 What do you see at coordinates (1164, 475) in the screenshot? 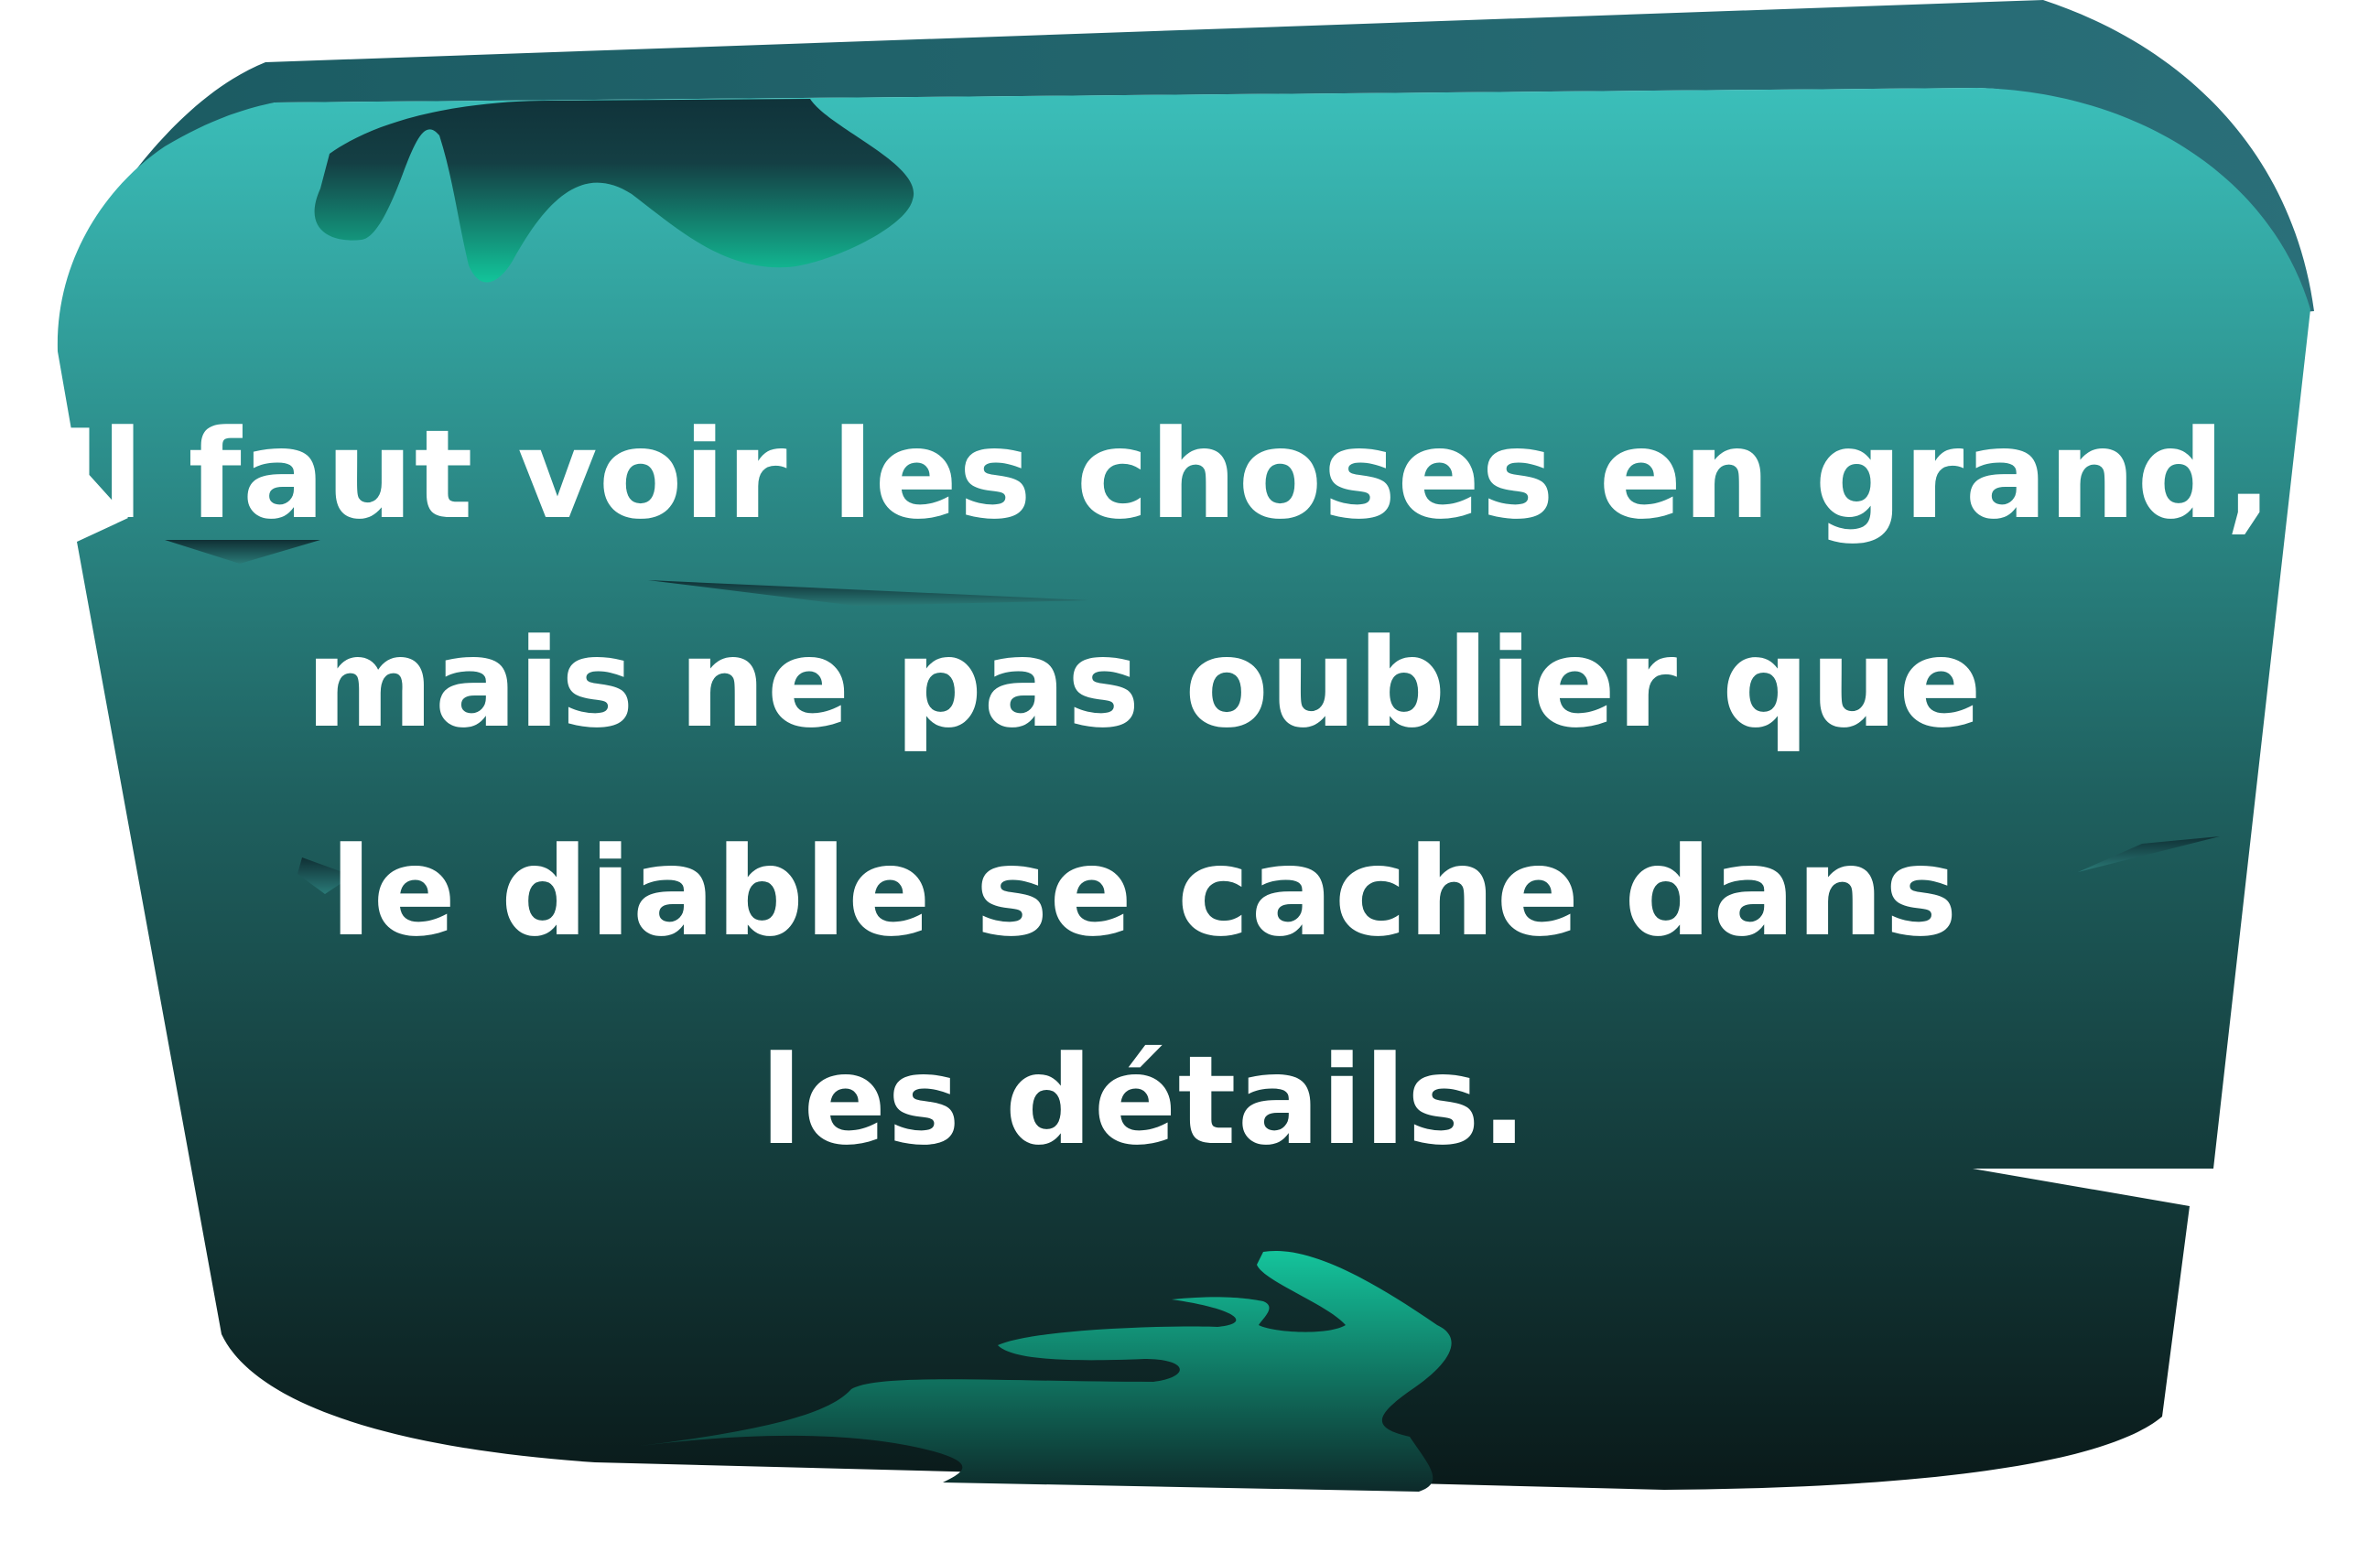
I see `quote-line-1: Il faut voir les choses en grand,` at bounding box center [1164, 475].